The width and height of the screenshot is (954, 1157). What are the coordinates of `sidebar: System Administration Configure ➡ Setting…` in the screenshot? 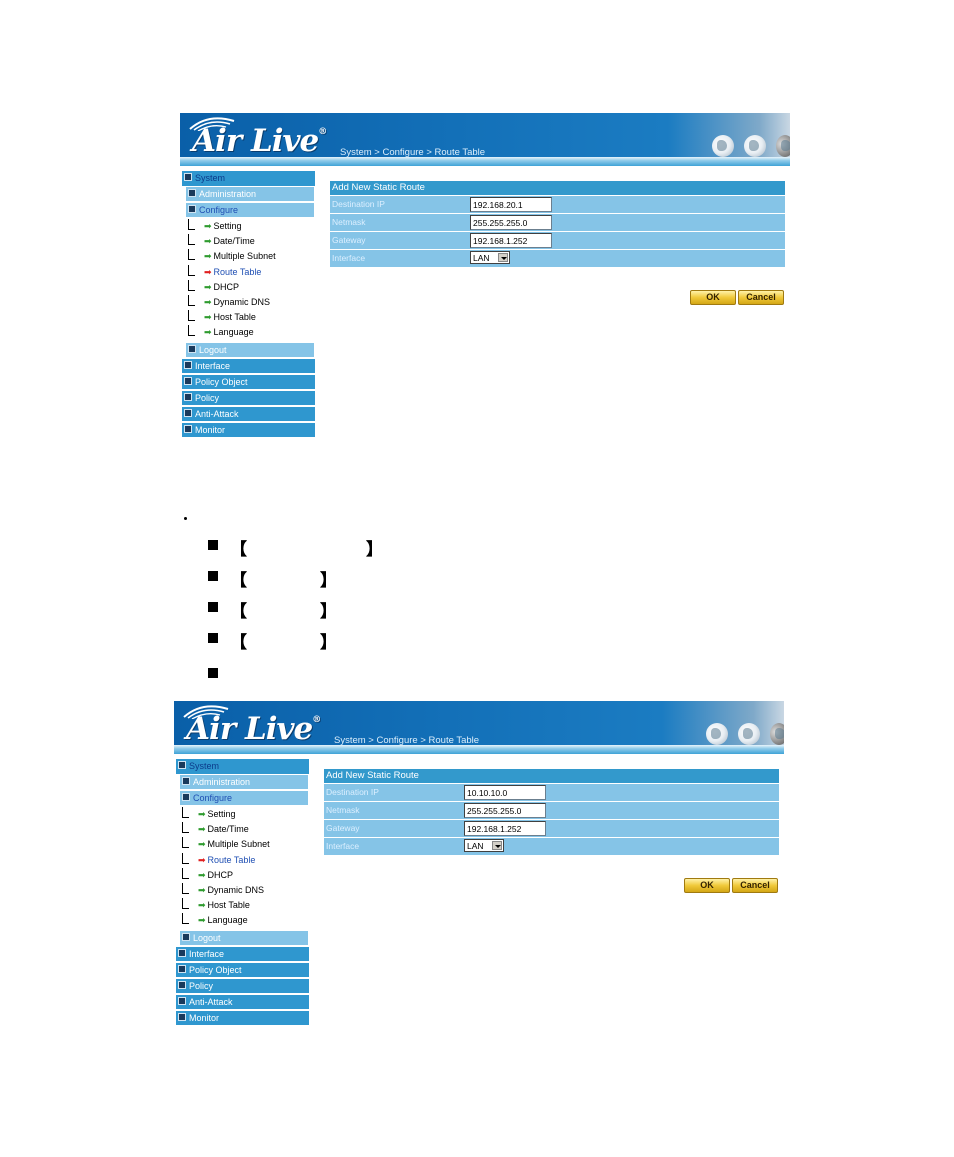 It's located at (248, 305).